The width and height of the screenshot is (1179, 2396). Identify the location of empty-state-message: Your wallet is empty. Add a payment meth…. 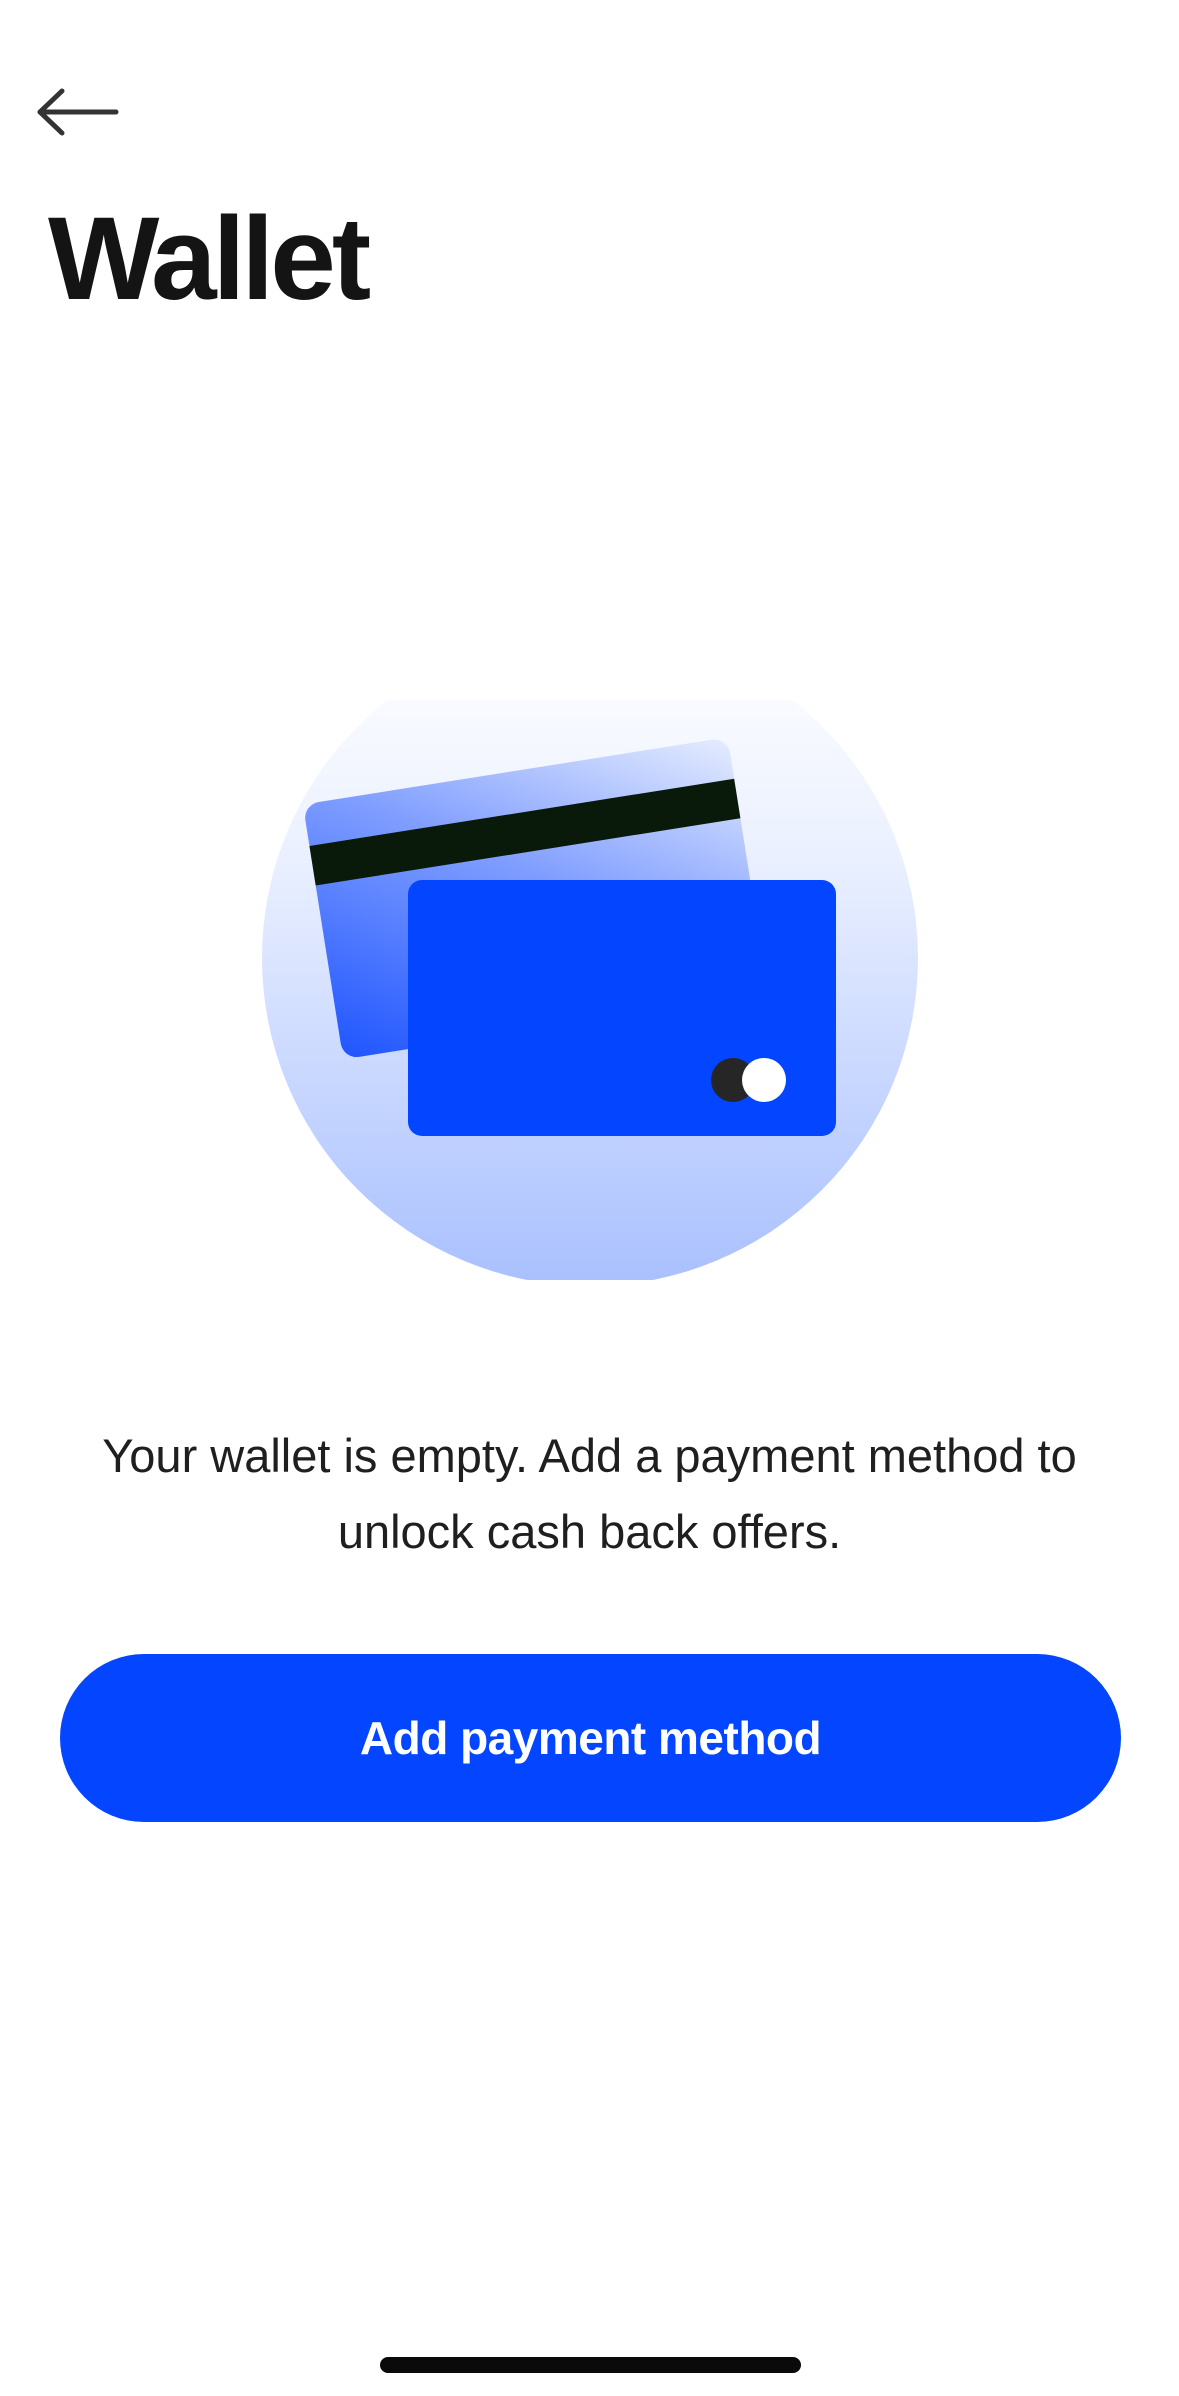
(589, 1493).